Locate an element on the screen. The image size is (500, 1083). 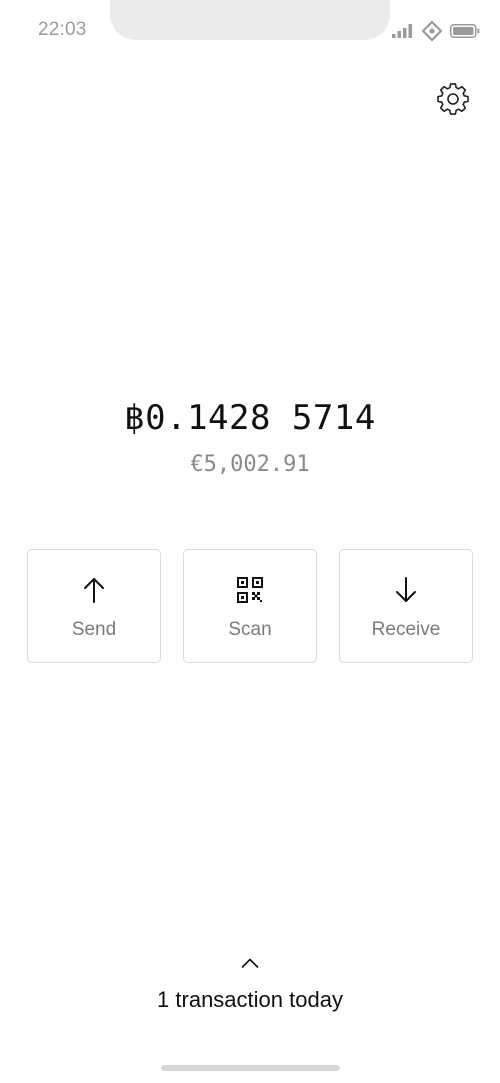
home-indicator is located at coordinates (250, 1068).